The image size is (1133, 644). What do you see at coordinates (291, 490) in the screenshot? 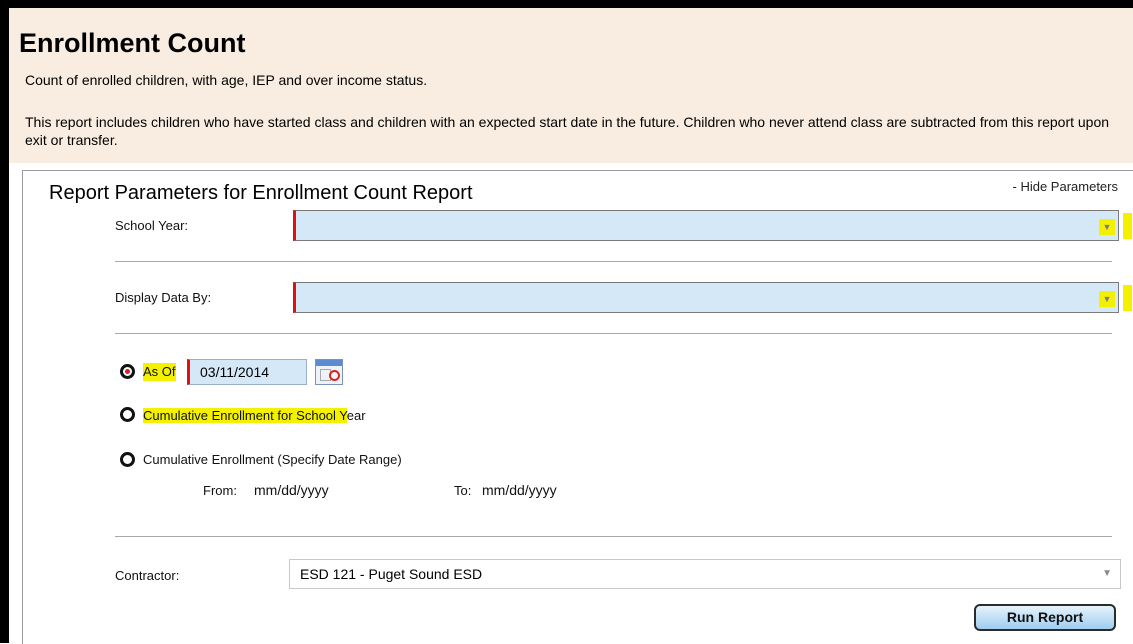
I see `from-date-input: mm/dd/yyyy` at bounding box center [291, 490].